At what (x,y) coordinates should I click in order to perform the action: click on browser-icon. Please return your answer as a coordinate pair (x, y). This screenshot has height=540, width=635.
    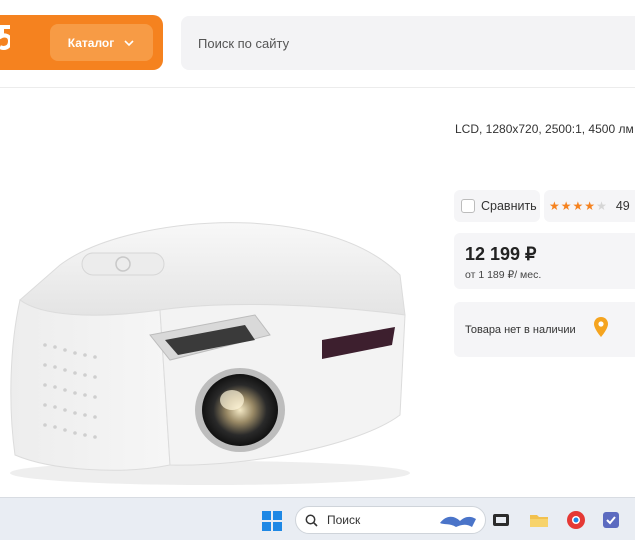
    Looking at the image, I should click on (576, 520).